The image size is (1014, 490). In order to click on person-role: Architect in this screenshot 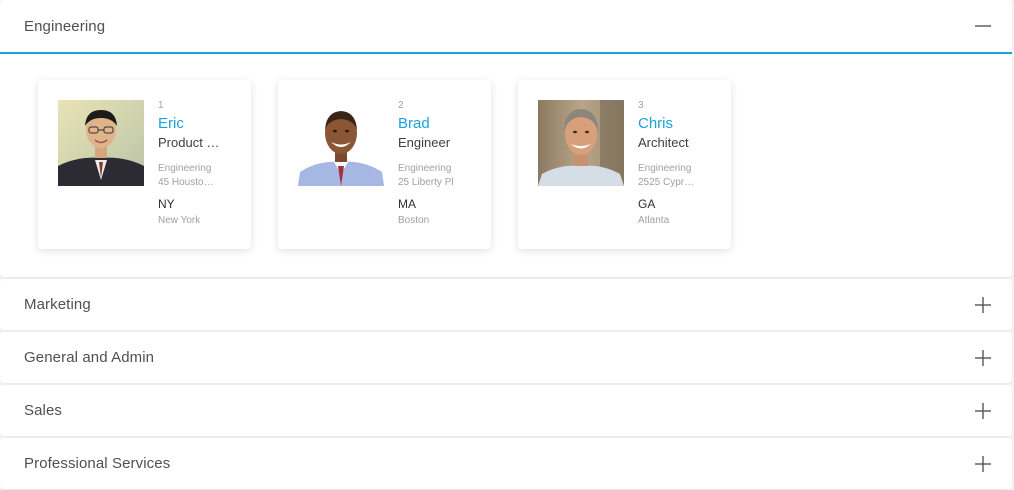, I will do `click(663, 142)`.